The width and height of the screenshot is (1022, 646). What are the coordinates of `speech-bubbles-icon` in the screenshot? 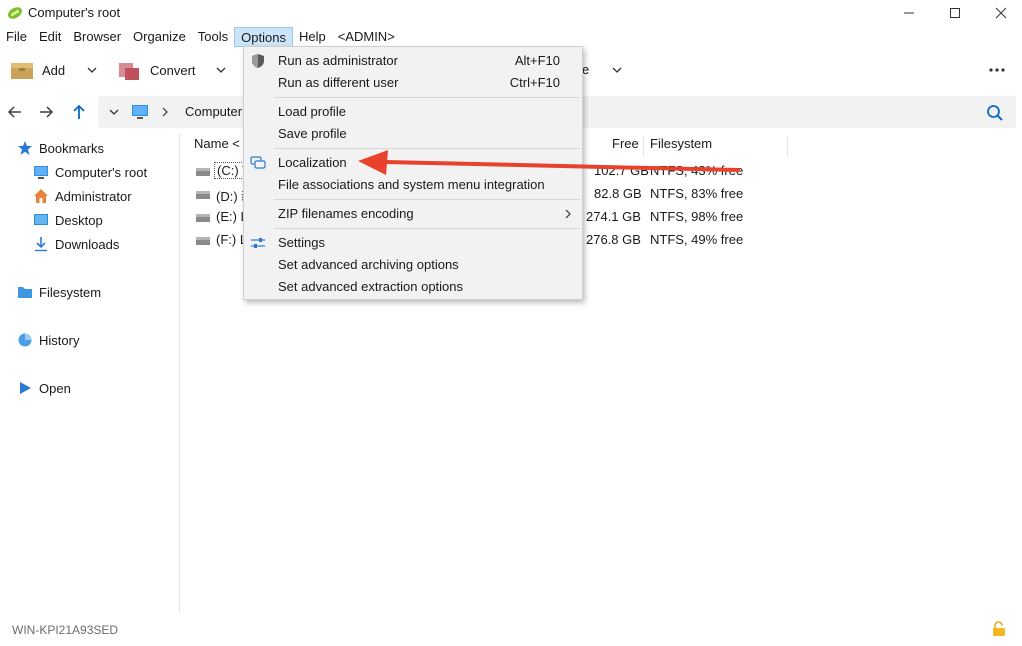 It's located at (258, 162).